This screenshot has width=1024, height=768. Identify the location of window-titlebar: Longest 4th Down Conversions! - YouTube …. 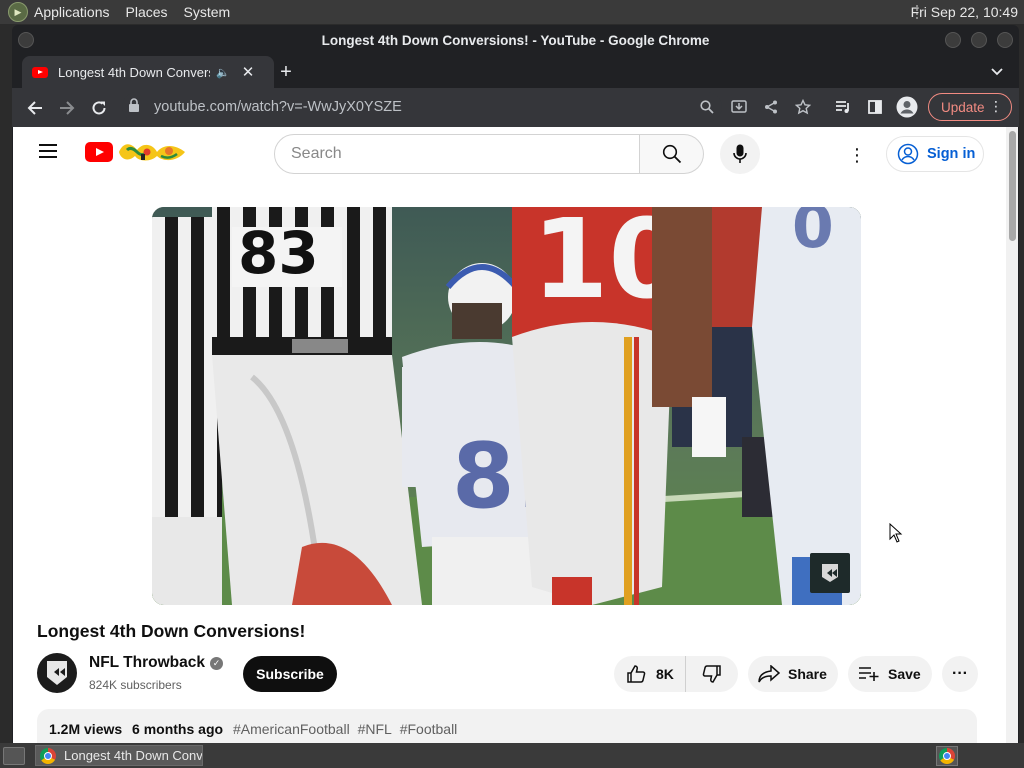
(515, 40).